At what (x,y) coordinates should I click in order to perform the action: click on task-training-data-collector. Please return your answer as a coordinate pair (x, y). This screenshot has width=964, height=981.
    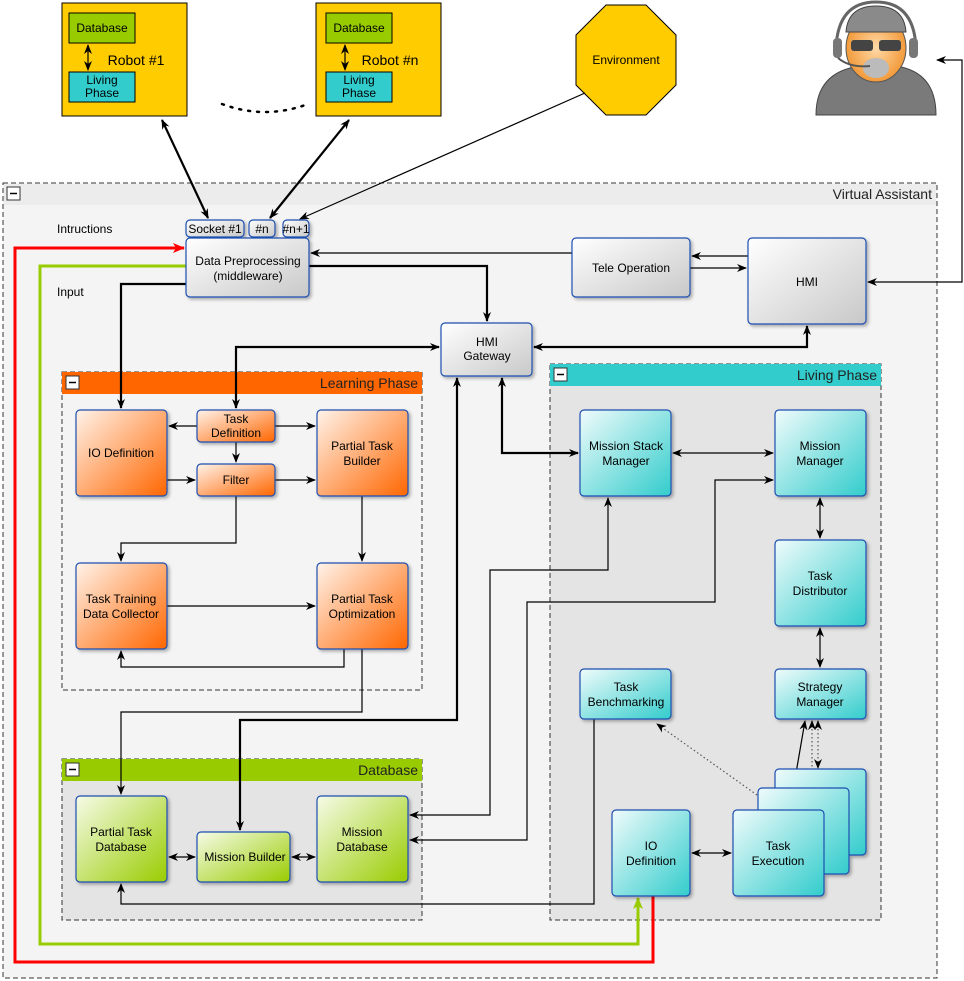
    Looking at the image, I should click on (121, 606).